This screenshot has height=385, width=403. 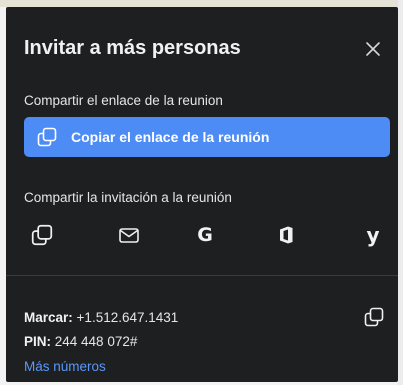 I want to click on dial-in-line: Marcar: +1.512.647.1431, so click(x=101, y=317).